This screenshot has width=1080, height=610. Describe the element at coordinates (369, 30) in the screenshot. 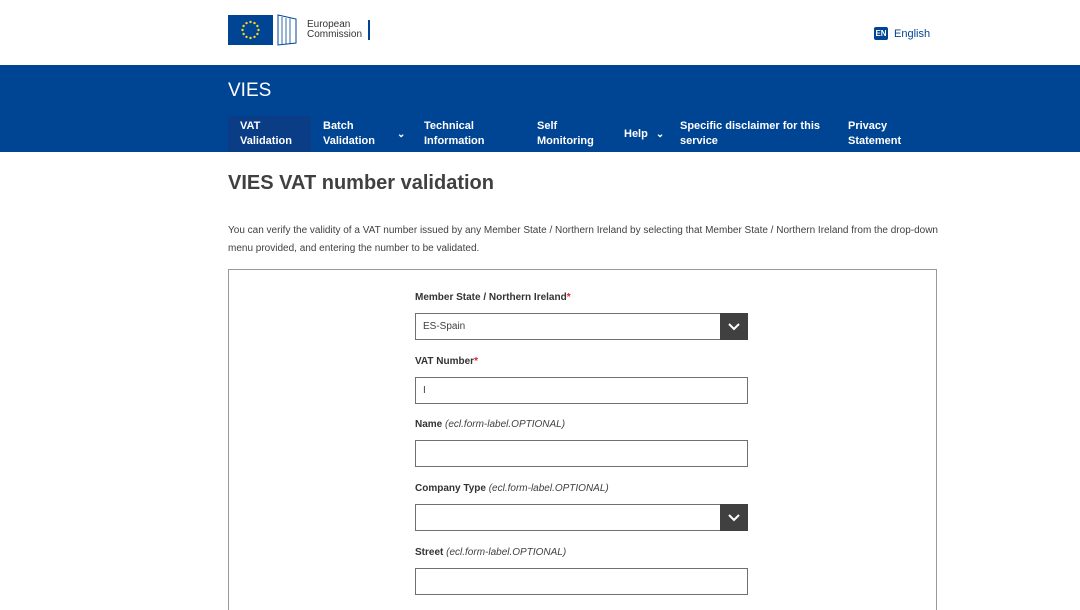

I see `logo-divider` at that location.